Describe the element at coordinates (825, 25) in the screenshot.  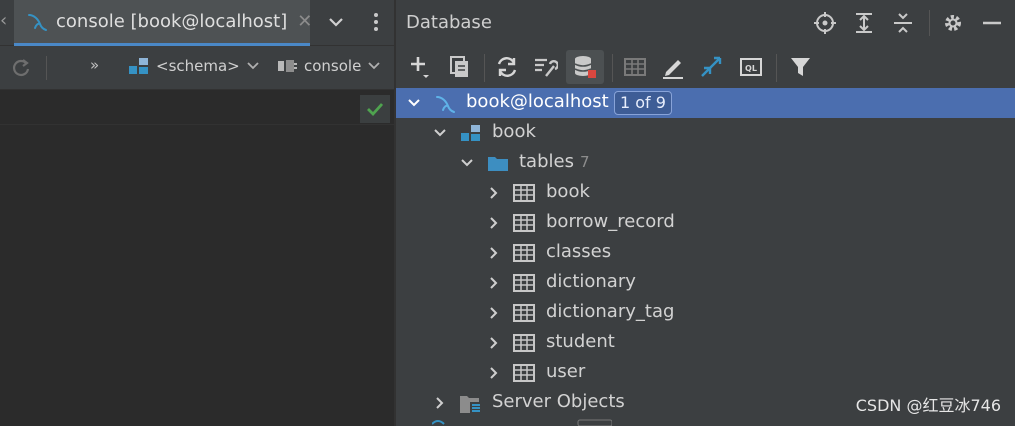
I see `crosshair-icon` at that location.